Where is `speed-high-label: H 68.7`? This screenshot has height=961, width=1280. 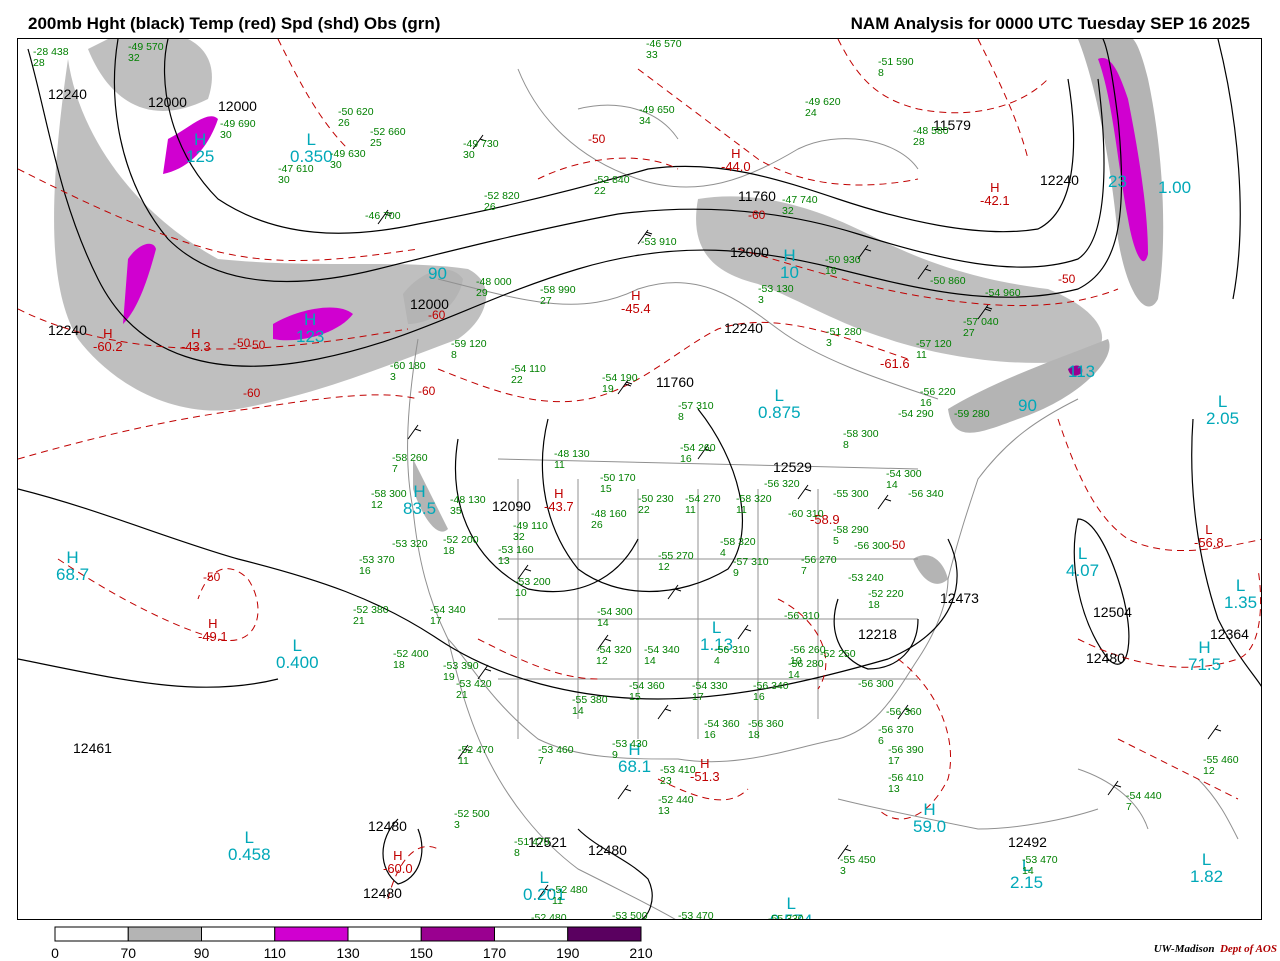 speed-high-label: H 68.7 is located at coordinates (73, 566).